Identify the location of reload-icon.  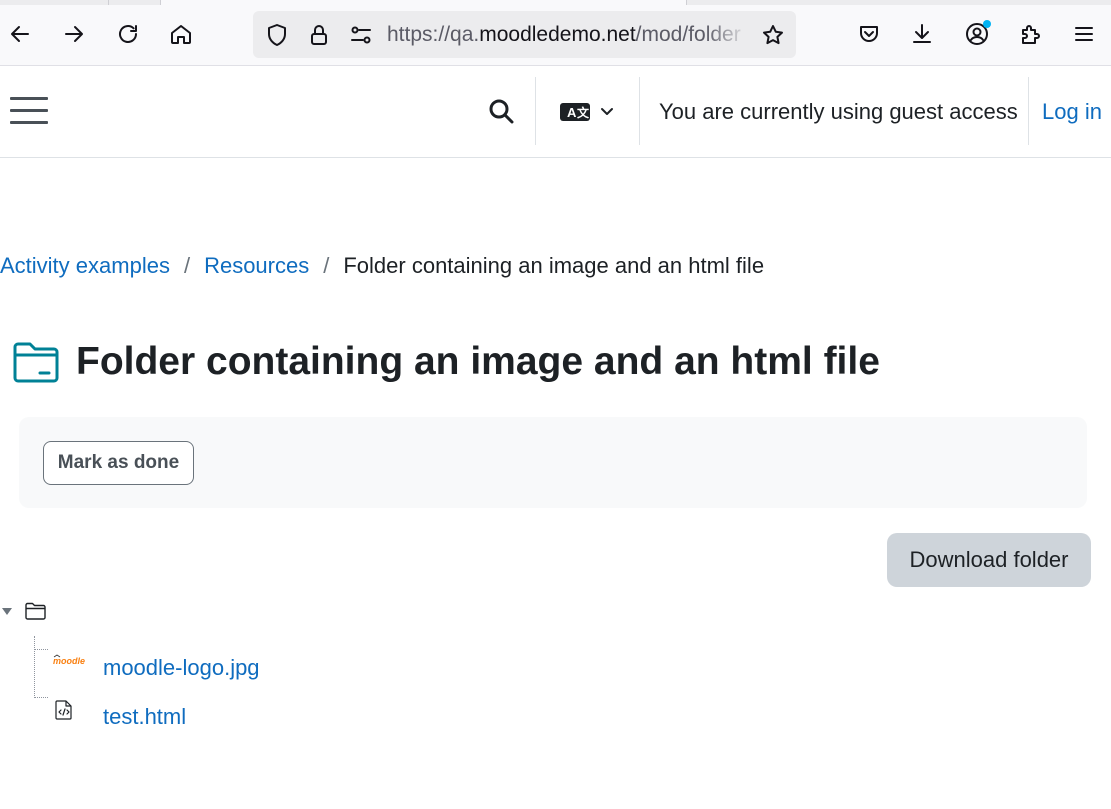
(128, 34).